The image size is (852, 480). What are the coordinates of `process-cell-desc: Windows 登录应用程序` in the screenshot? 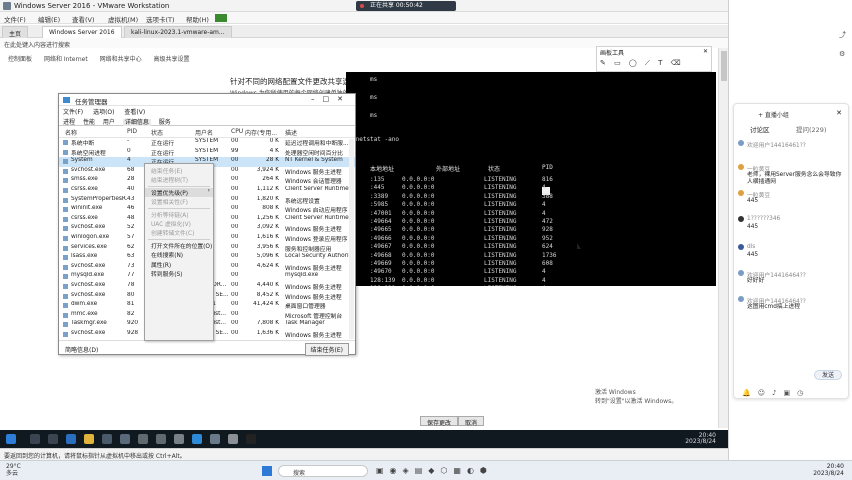 It's located at (316, 239).